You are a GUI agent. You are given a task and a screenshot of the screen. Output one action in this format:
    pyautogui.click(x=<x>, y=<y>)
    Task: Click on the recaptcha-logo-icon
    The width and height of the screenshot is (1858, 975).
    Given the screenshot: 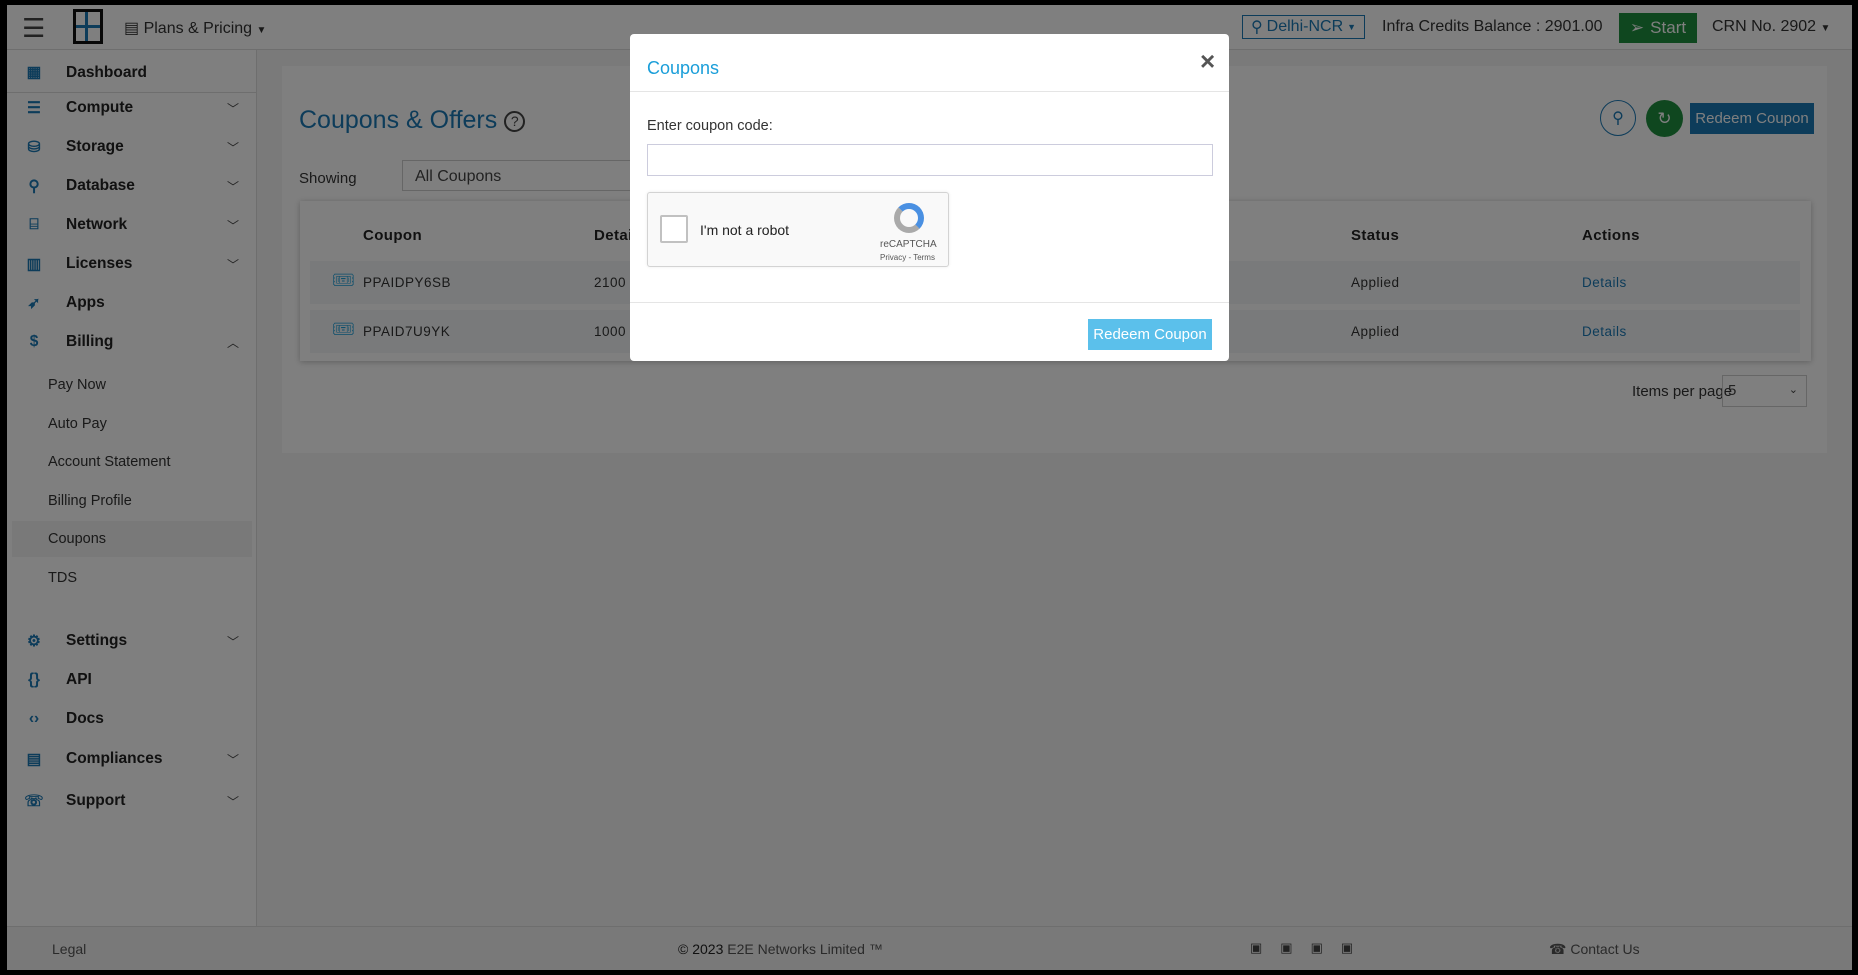 What is the action you would take?
    pyautogui.click(x=909, y=218)
    